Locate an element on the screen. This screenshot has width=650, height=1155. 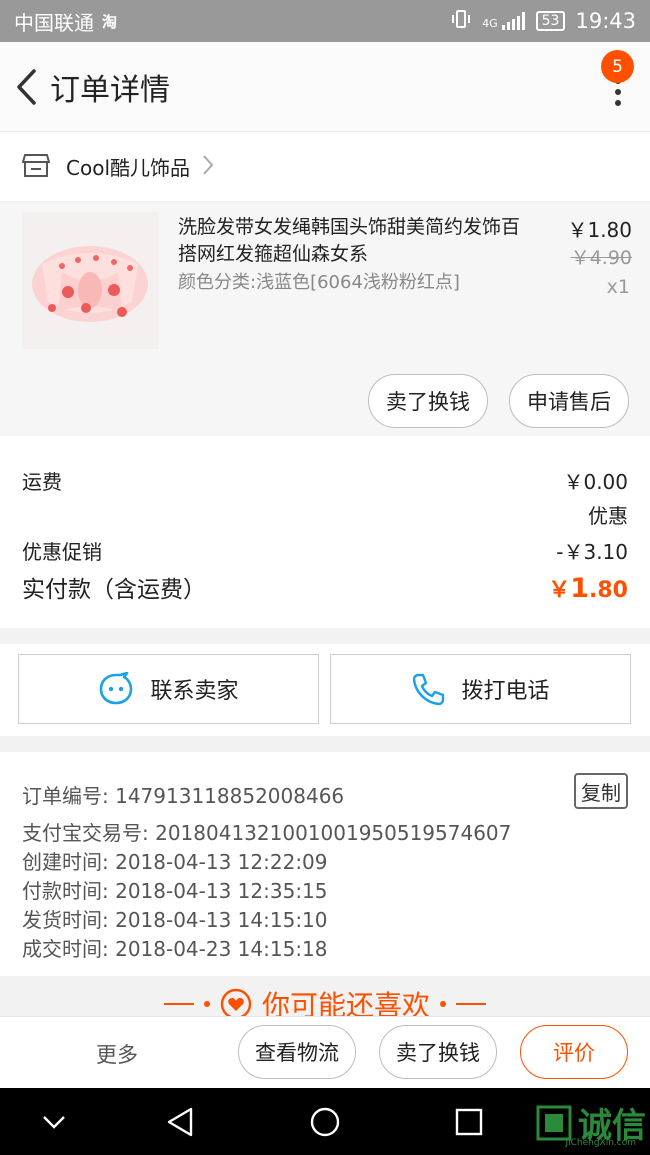
recommend-header: 你可能还喜欢 is located at coordinates (325, 996).